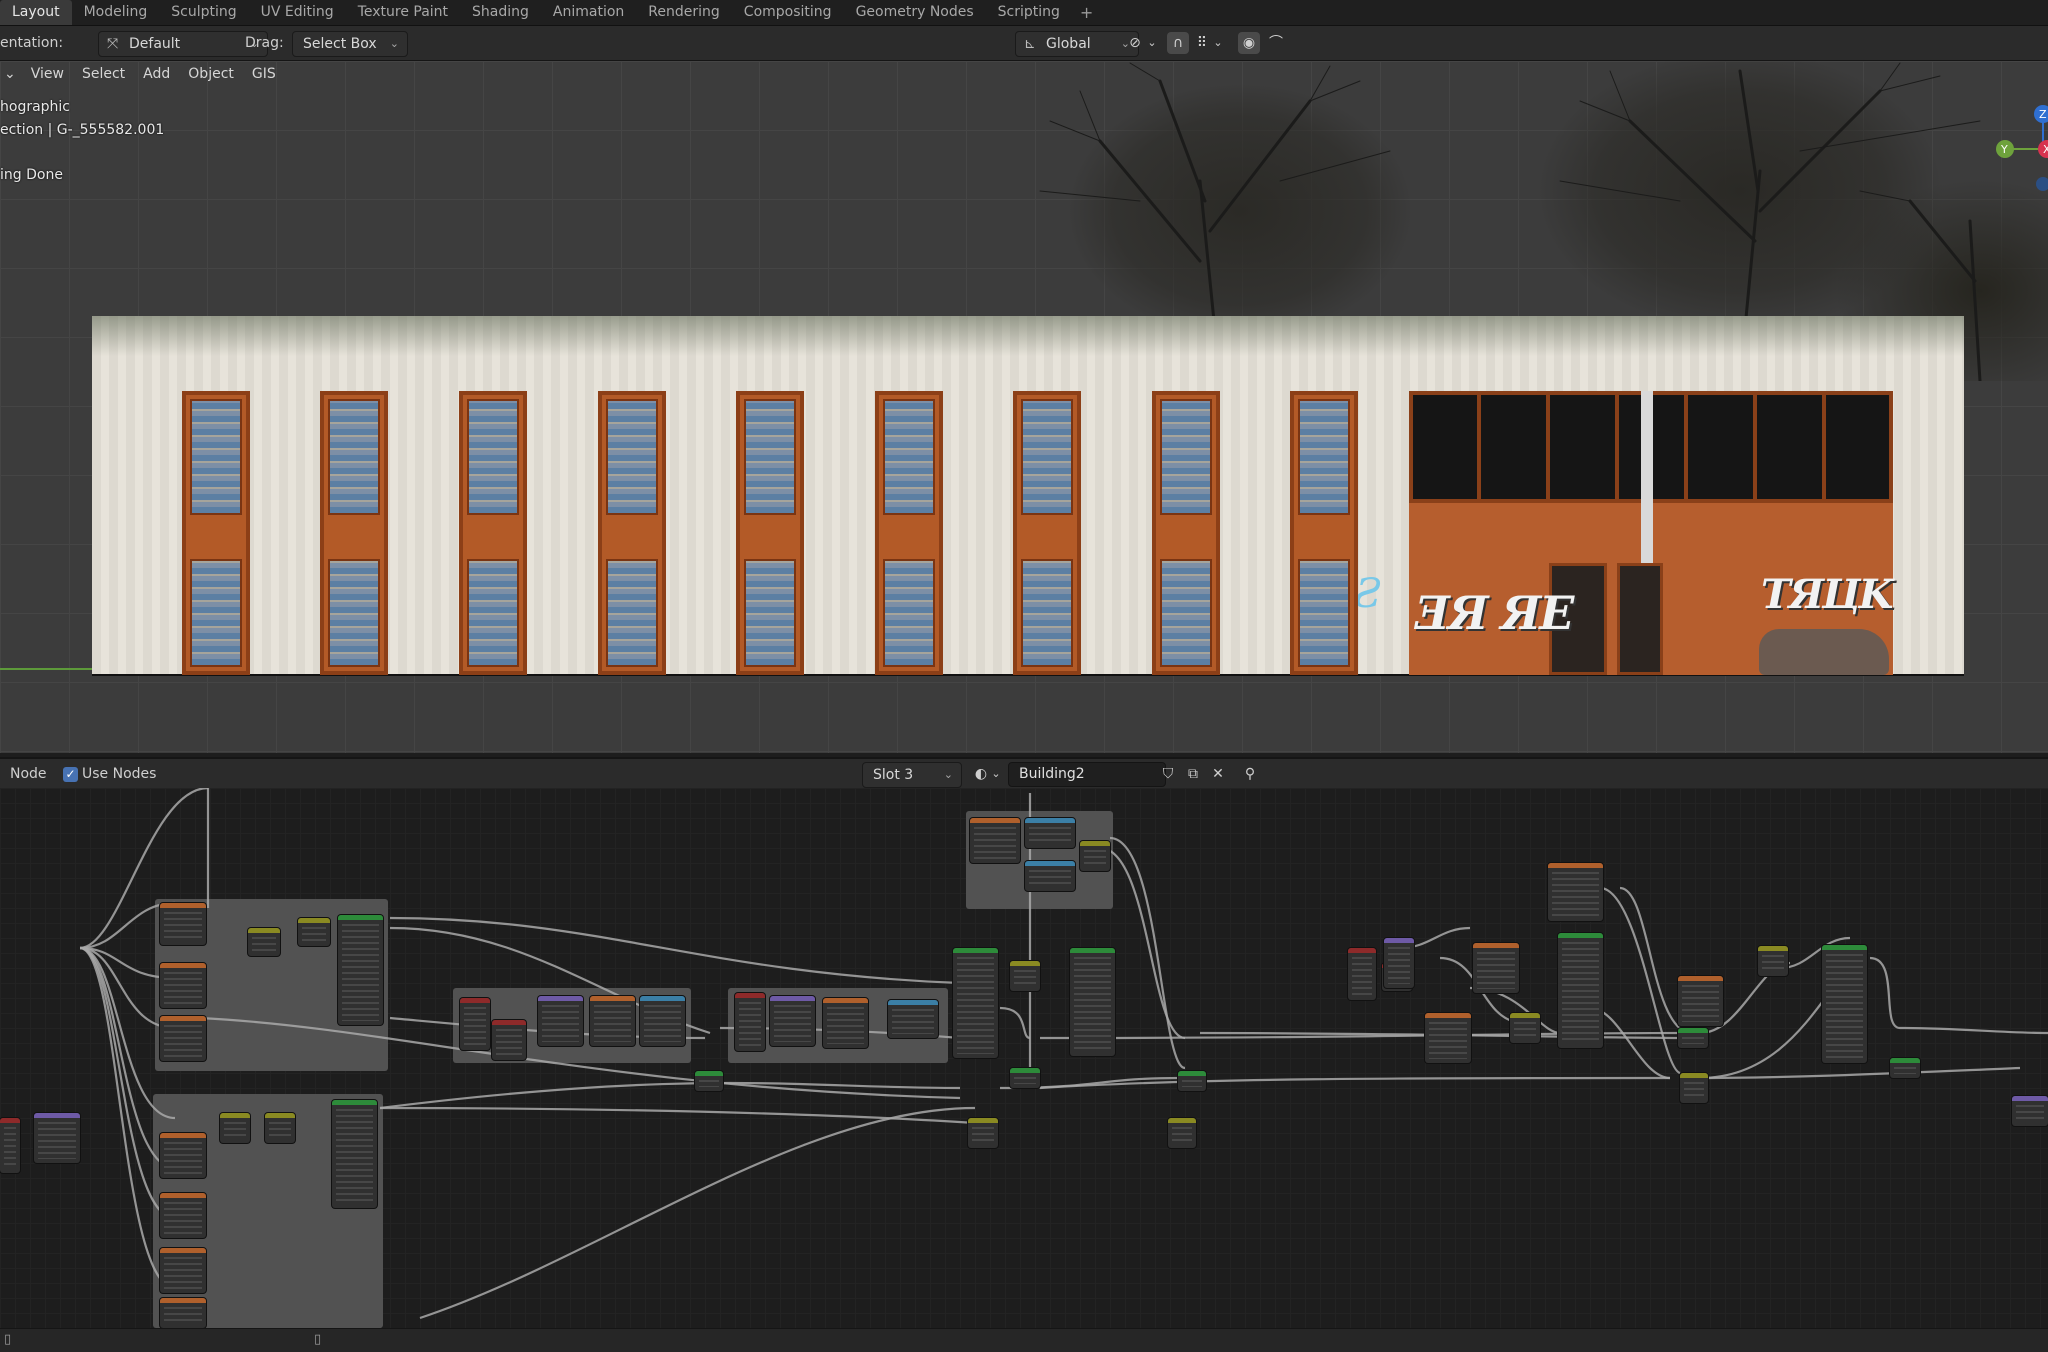  I want to click on material-sphere-icon: ◐, so click(981, 774).